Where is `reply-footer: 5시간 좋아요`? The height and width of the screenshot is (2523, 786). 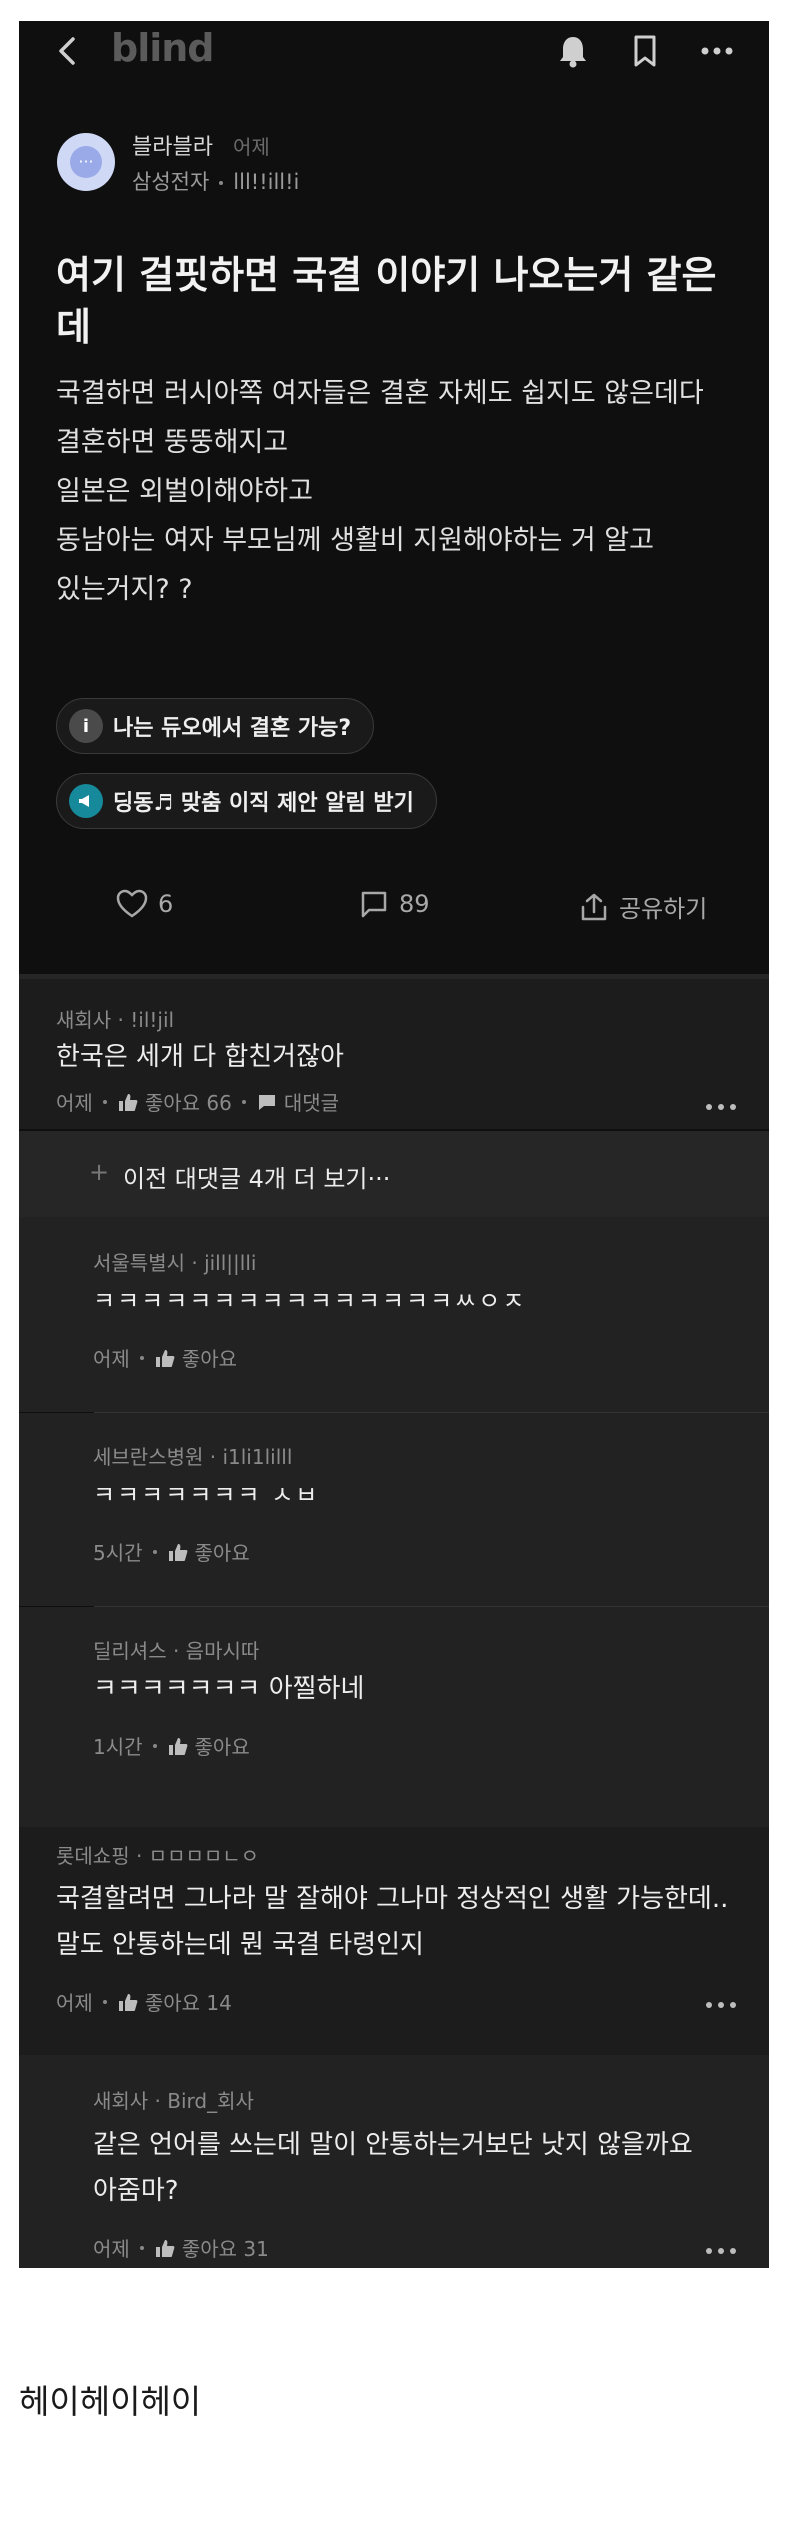 reply-footer: 5시간 좋아요 is located at coordinates (171, 1551).